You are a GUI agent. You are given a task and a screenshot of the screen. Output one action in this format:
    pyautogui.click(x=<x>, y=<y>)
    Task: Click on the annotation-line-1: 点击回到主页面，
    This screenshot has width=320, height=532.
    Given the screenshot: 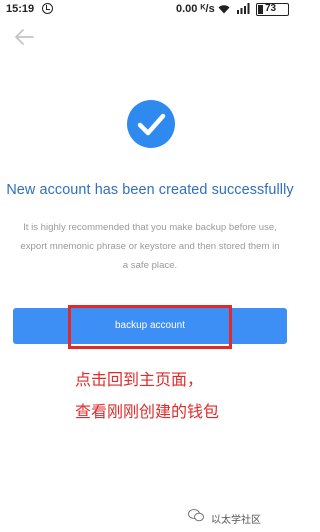 What is the action you would take?
    pyautogui.click(x=139, y=379)
    